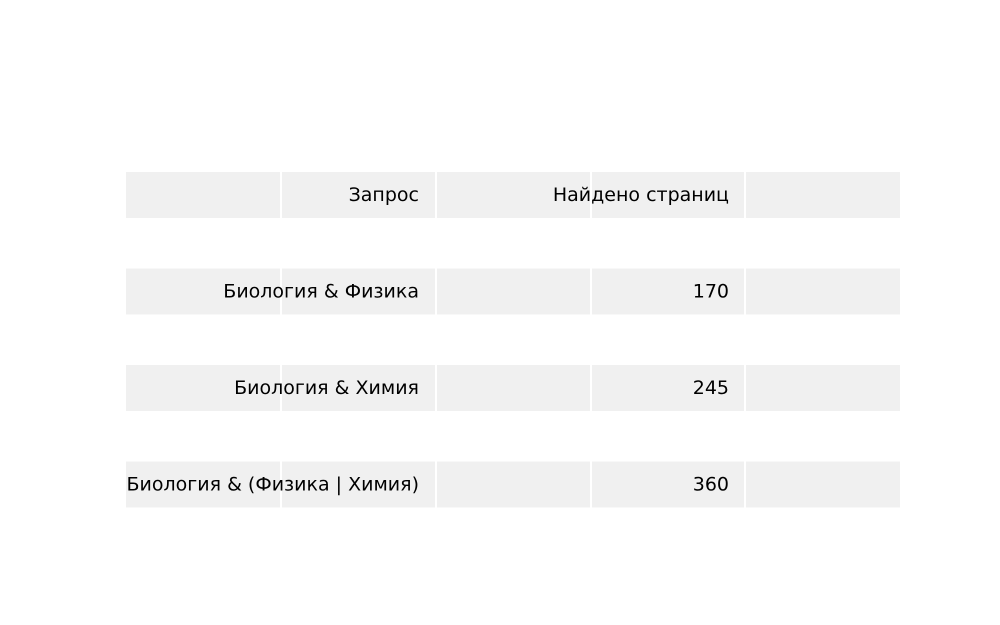  I want to click on query-cell: Биология & (Физика | Химия), so click(273, 485).